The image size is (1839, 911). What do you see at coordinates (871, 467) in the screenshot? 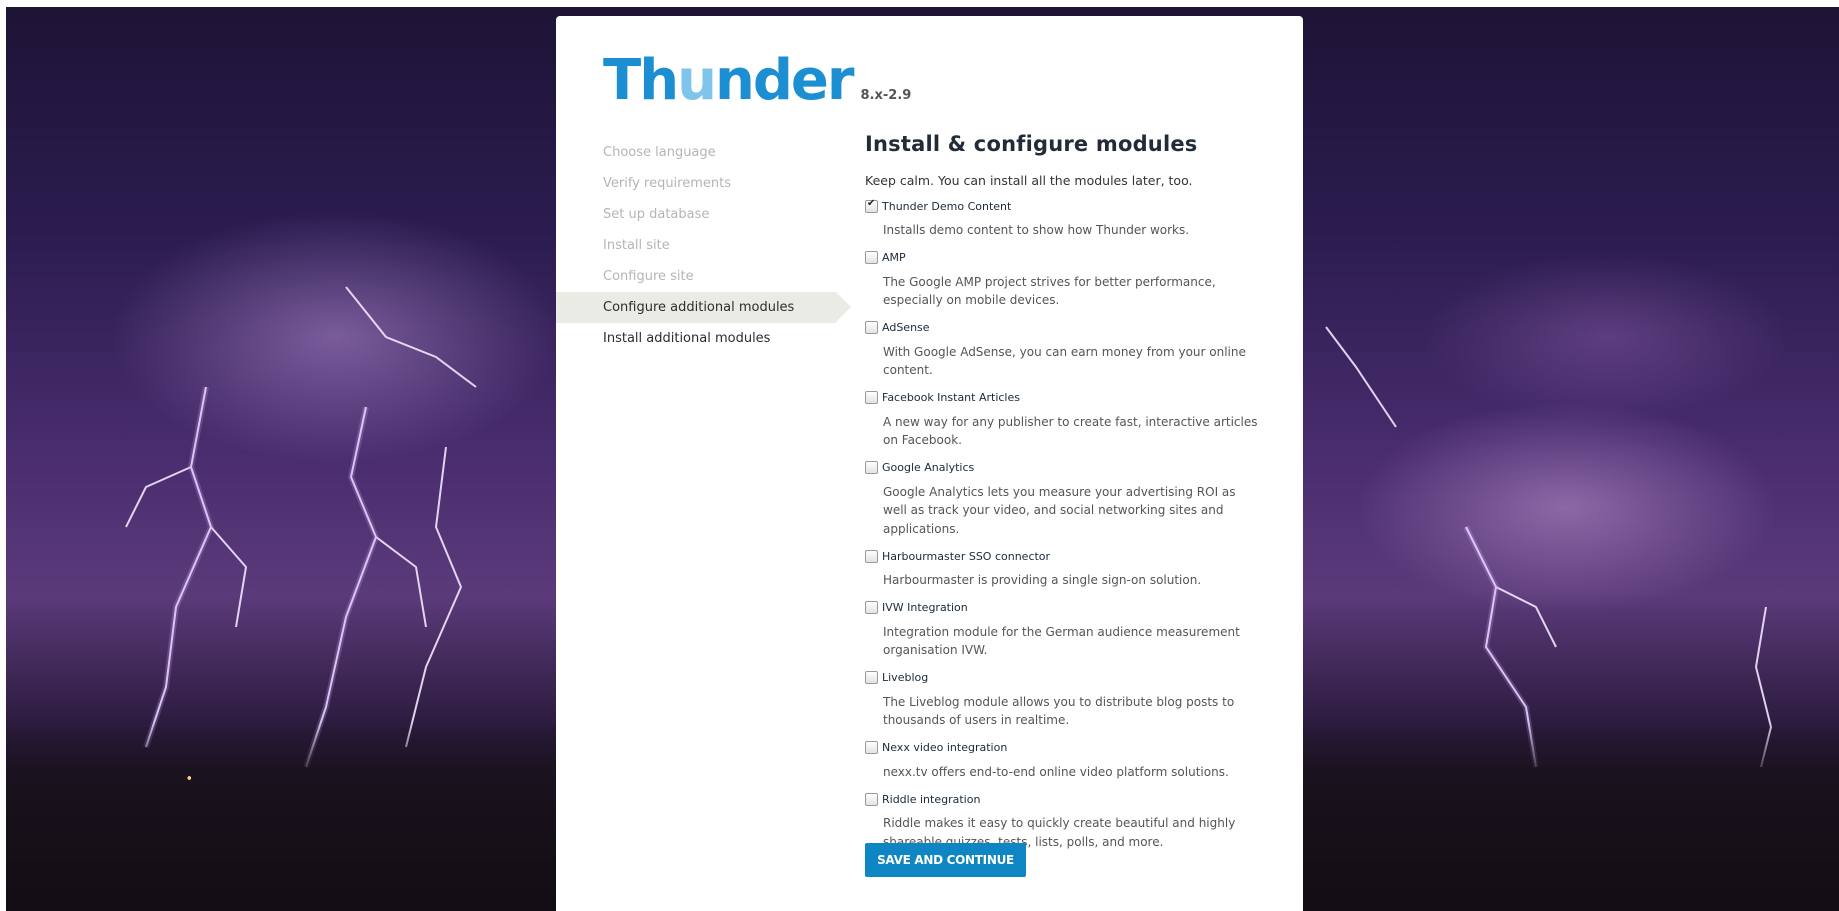
I see `checkbox-google-analytics` at bounding box center [871, 467].